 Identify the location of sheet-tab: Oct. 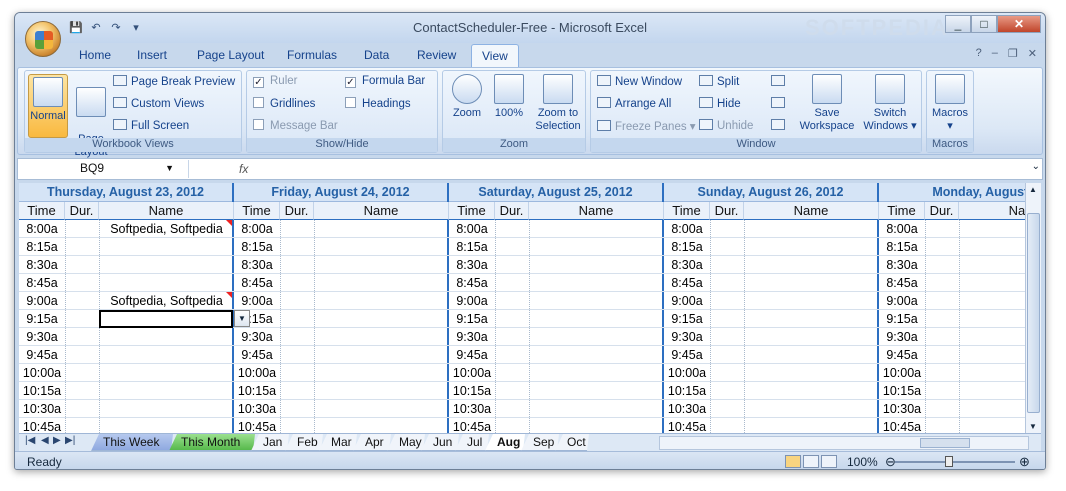
(572, 442).